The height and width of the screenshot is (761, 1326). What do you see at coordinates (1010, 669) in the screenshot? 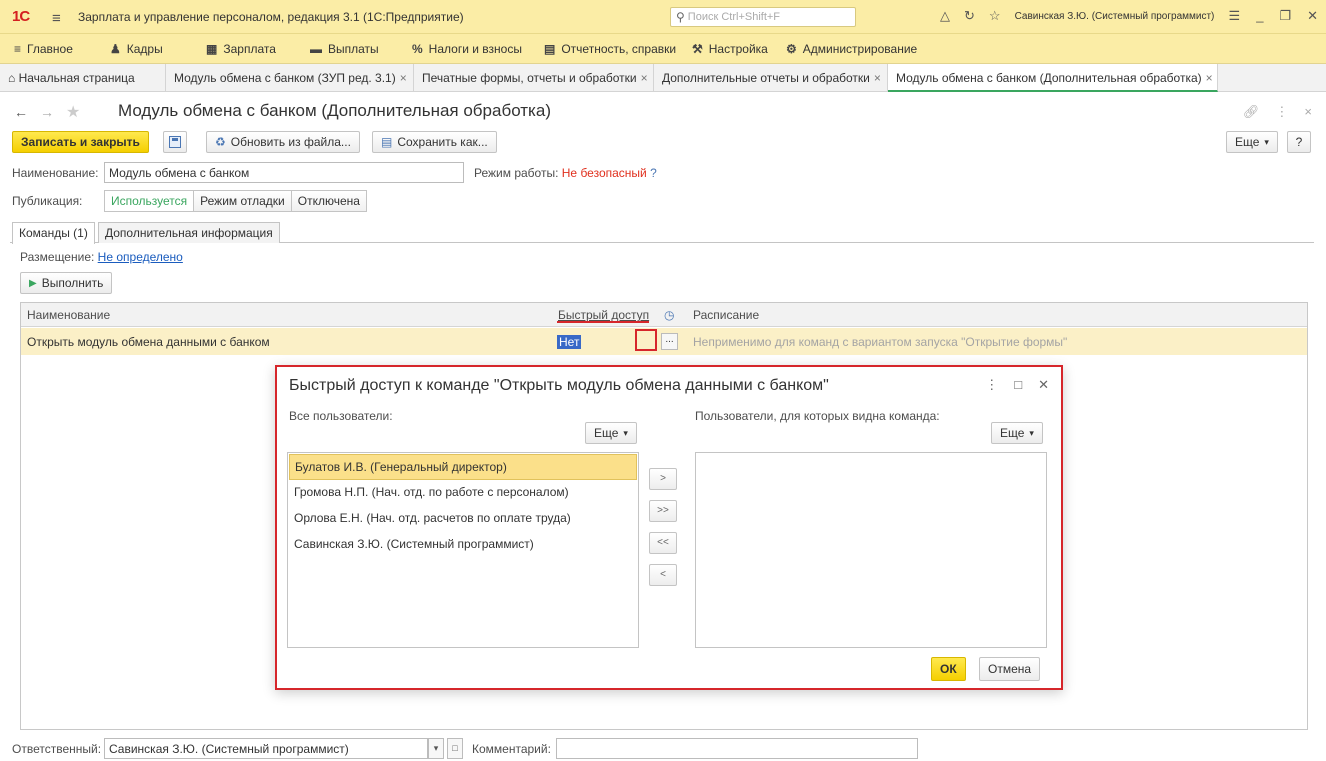
I see `cancel-button: Отмена` at bounding box center [1010, 669].